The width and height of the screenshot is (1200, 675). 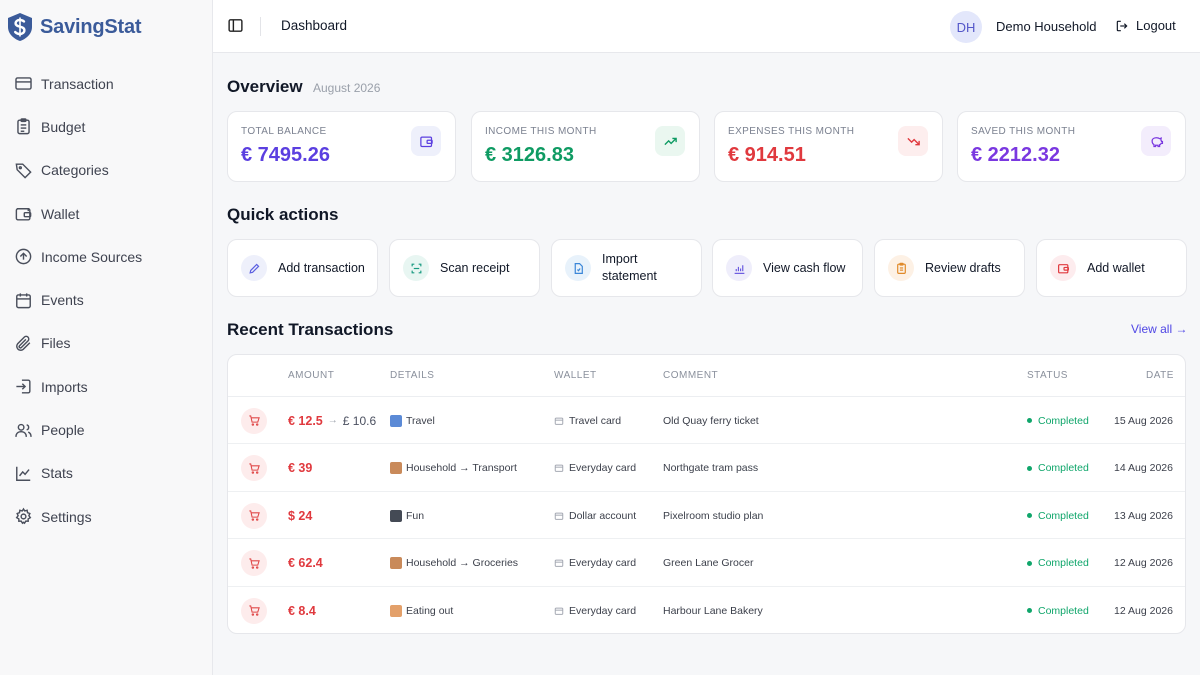 I want to click on sidebar-item-label: People, so click(x=63, y=430).